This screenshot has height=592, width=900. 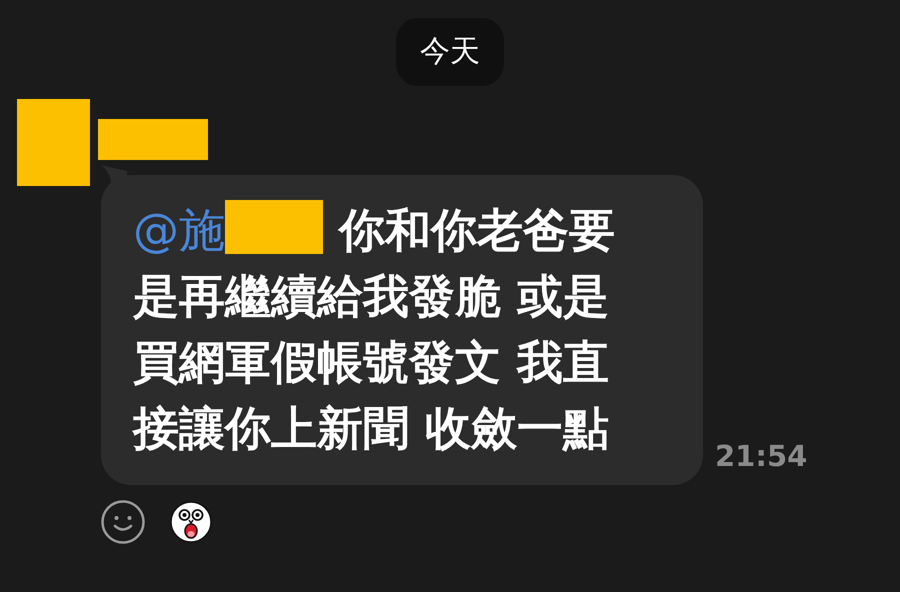 What do you see at coordinates (191, 522) in the screenshot?
I see `surprised-face-icon` at bounding box center [191, 522].